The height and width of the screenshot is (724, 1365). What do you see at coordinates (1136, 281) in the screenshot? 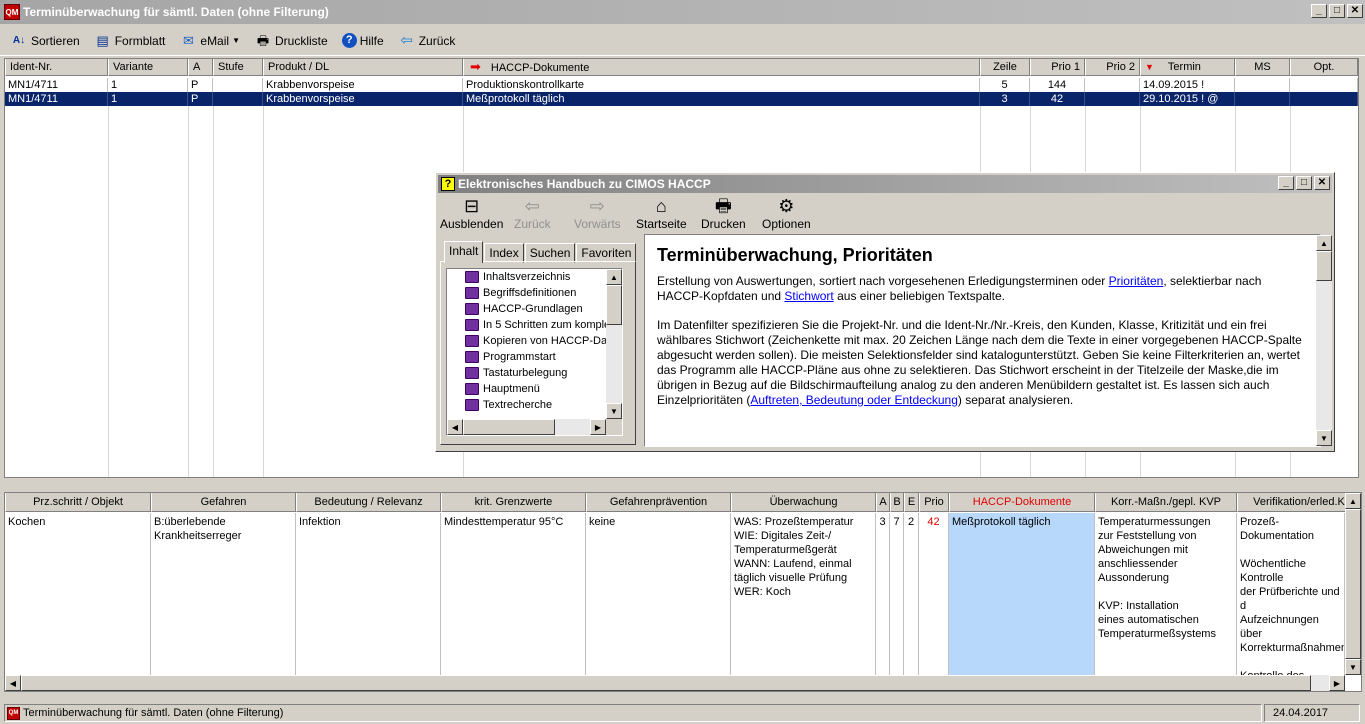
I see `link-prioritaeten: Prioritäten` at bounding box center [1136, 281].